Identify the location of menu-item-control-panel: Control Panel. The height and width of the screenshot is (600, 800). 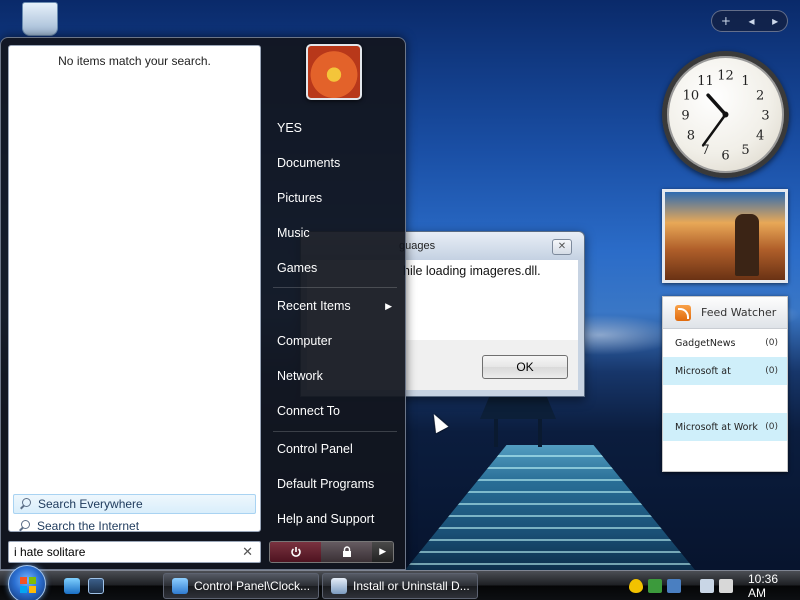
(333, 449).